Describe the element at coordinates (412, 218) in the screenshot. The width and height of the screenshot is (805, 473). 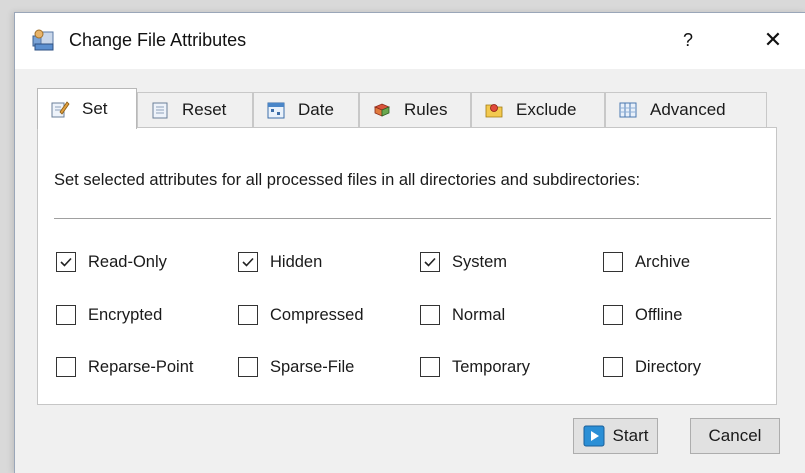
I see `separator` at that location.